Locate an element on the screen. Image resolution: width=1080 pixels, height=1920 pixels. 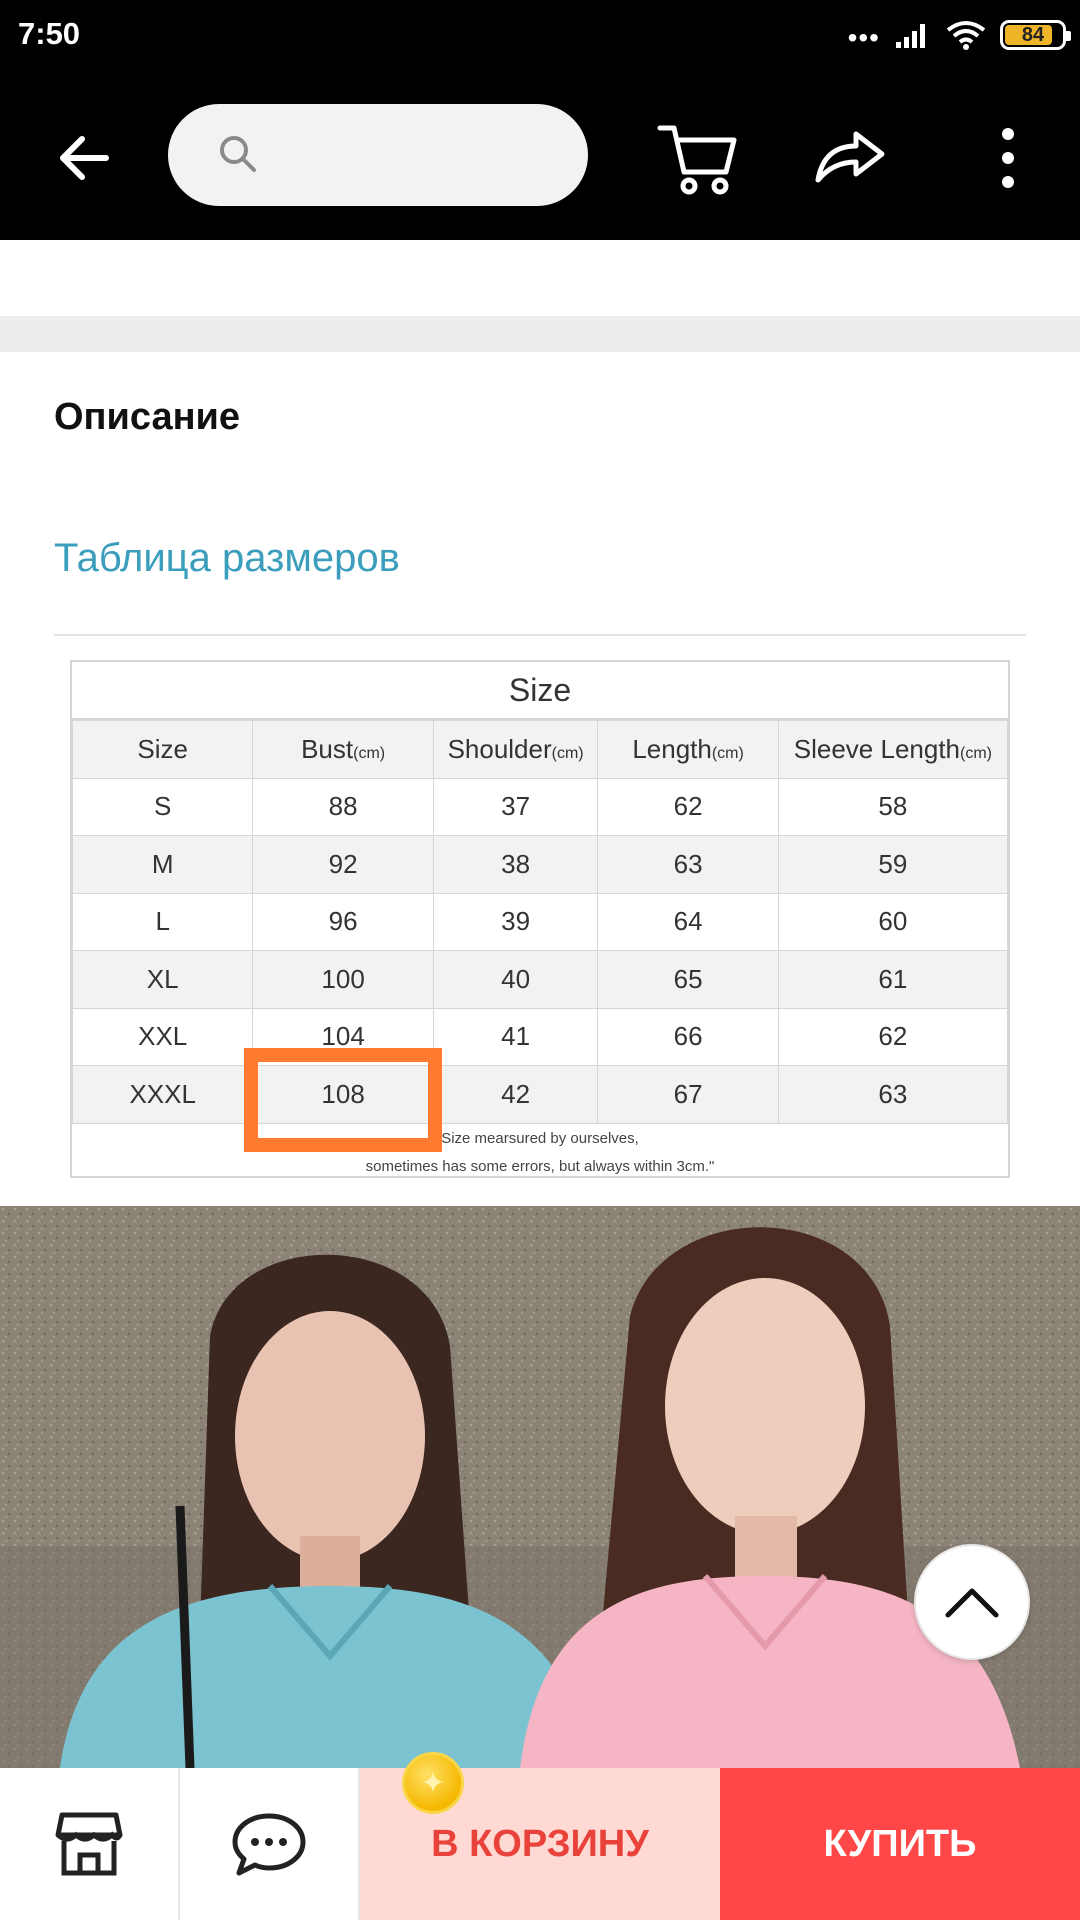
search-bar is located at coordinates (378, 155).